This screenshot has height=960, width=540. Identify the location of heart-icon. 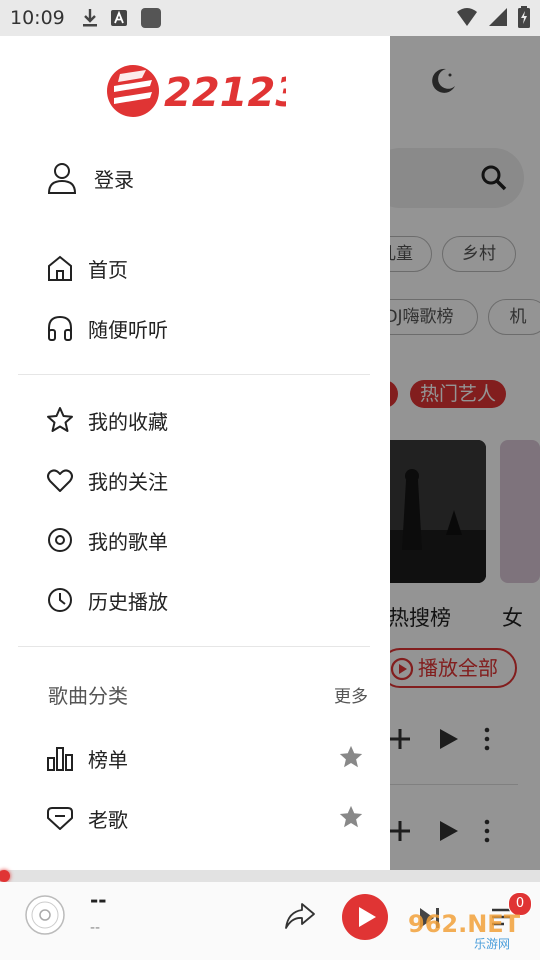
(60, 480).